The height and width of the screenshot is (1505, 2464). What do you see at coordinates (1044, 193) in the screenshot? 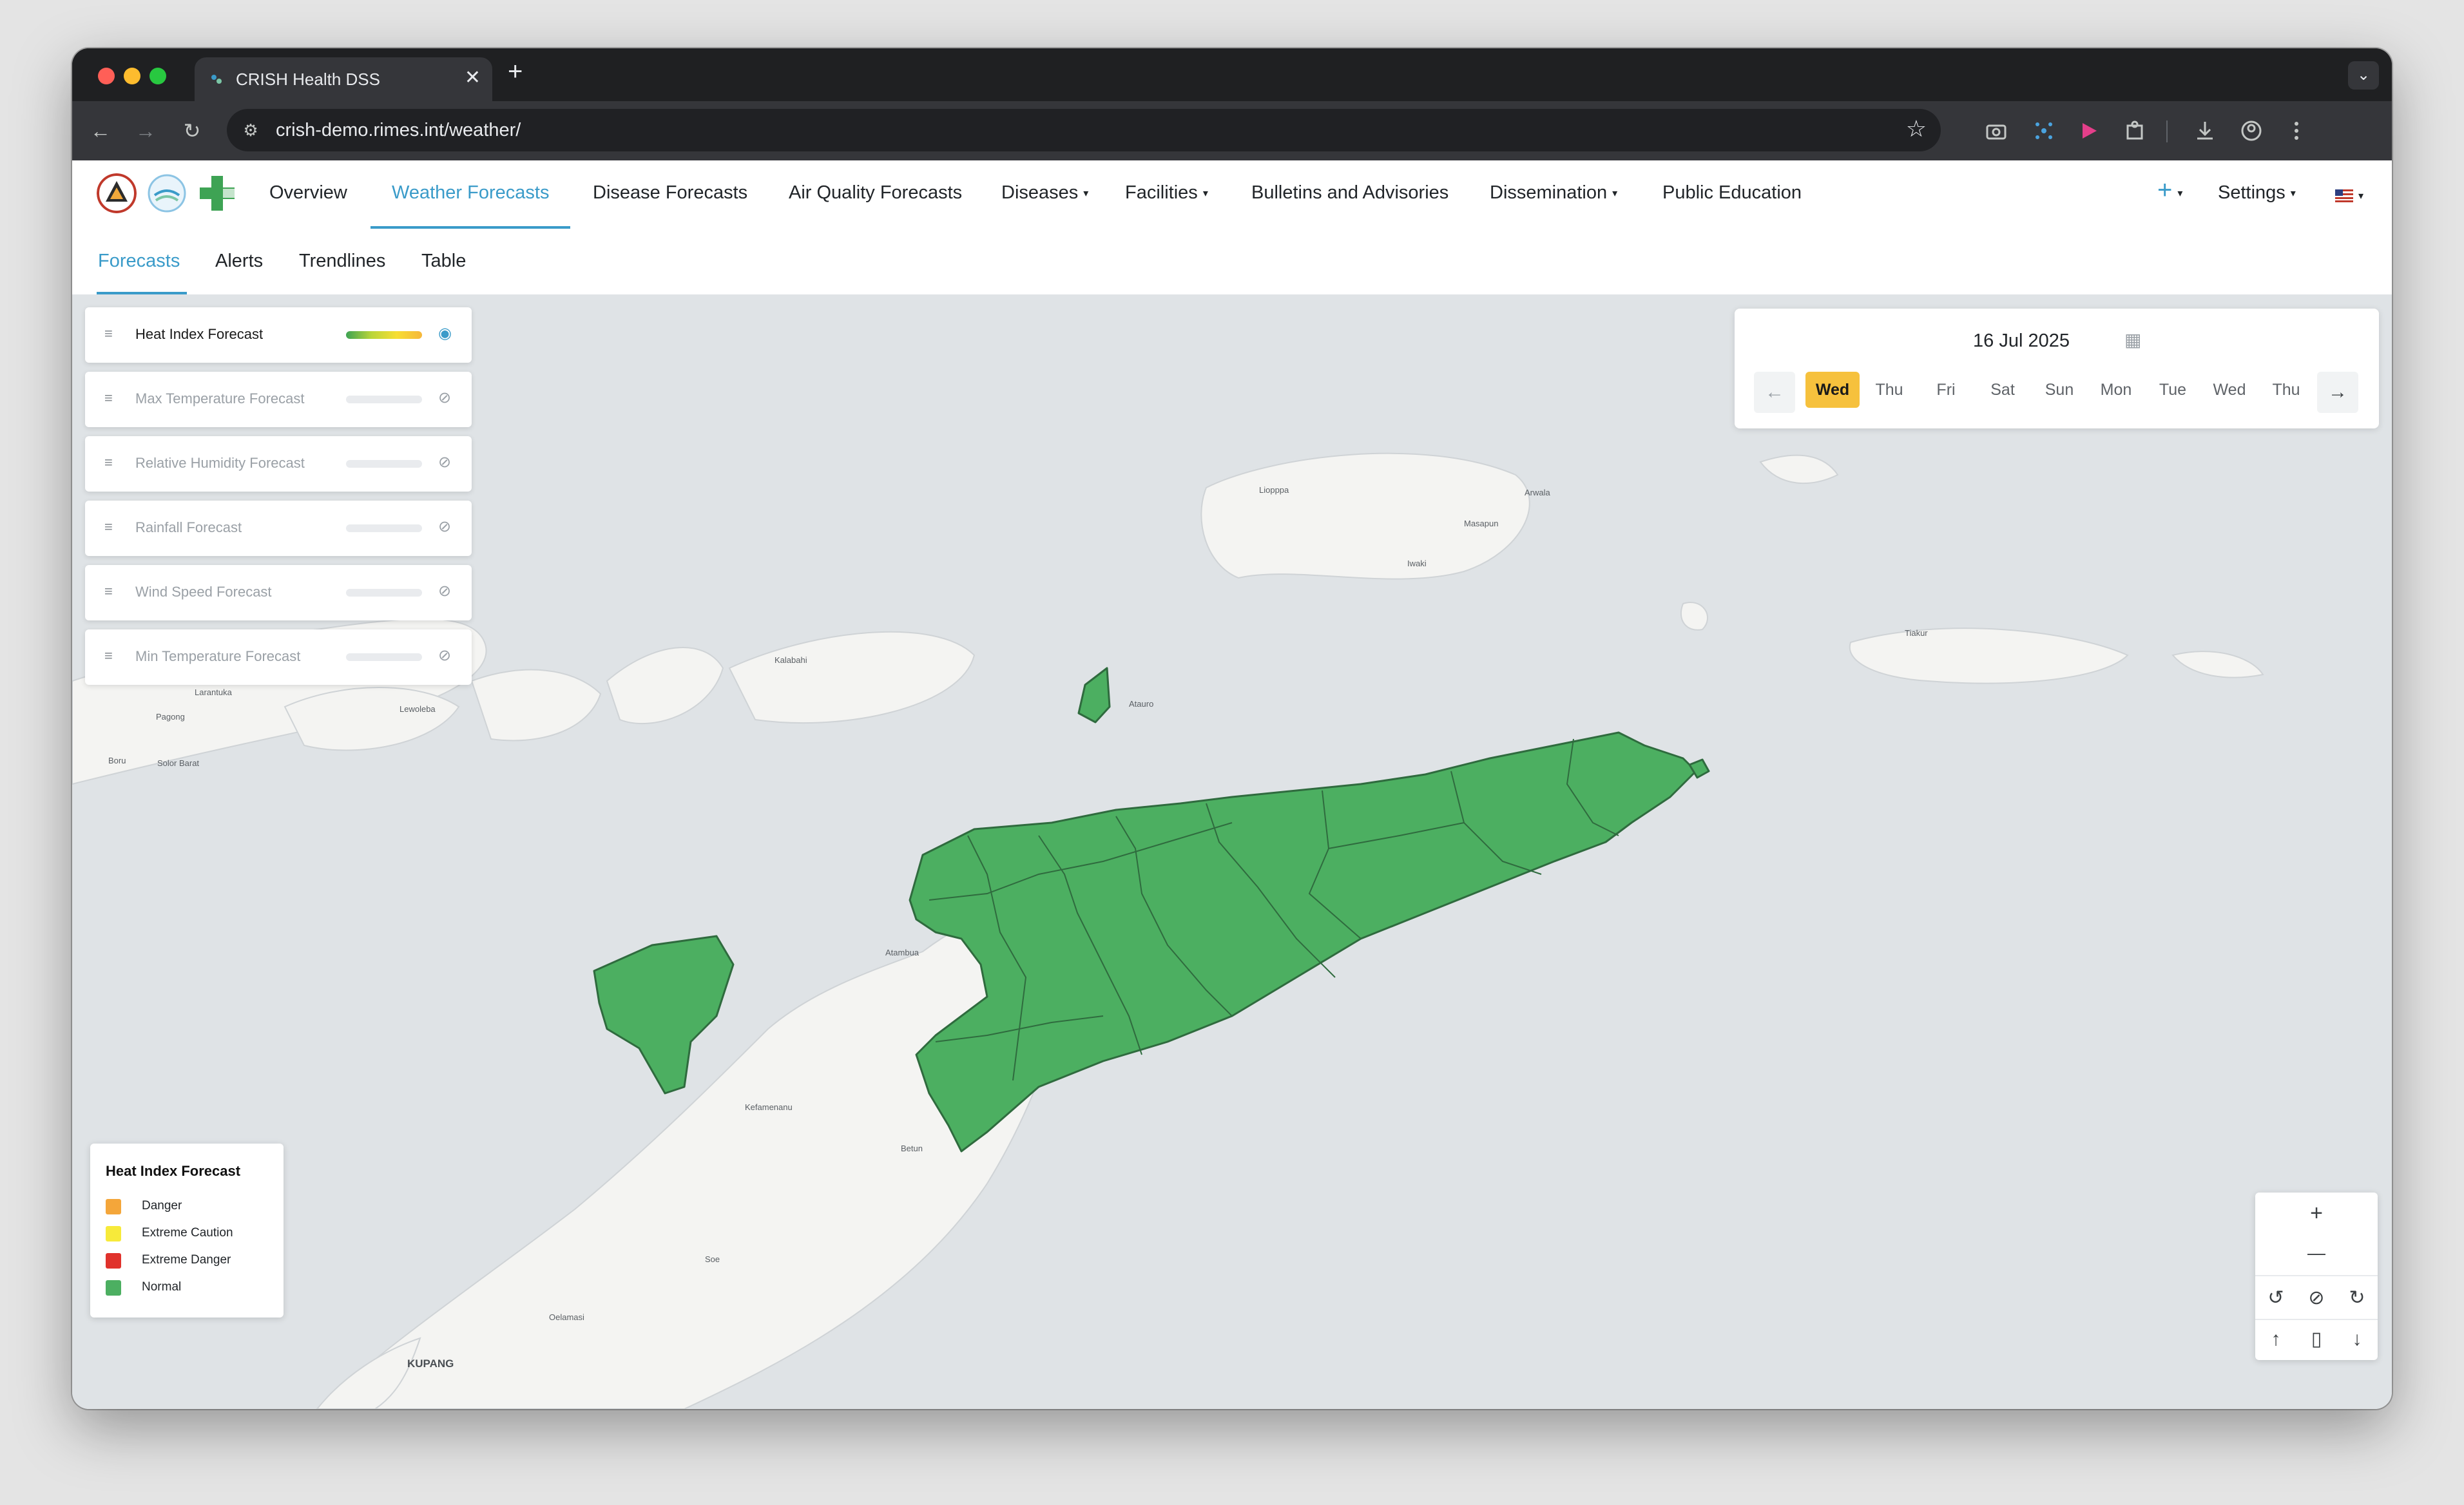
I see `nav-diseases: Diseases ▾` at bounding box center [1044, 193].